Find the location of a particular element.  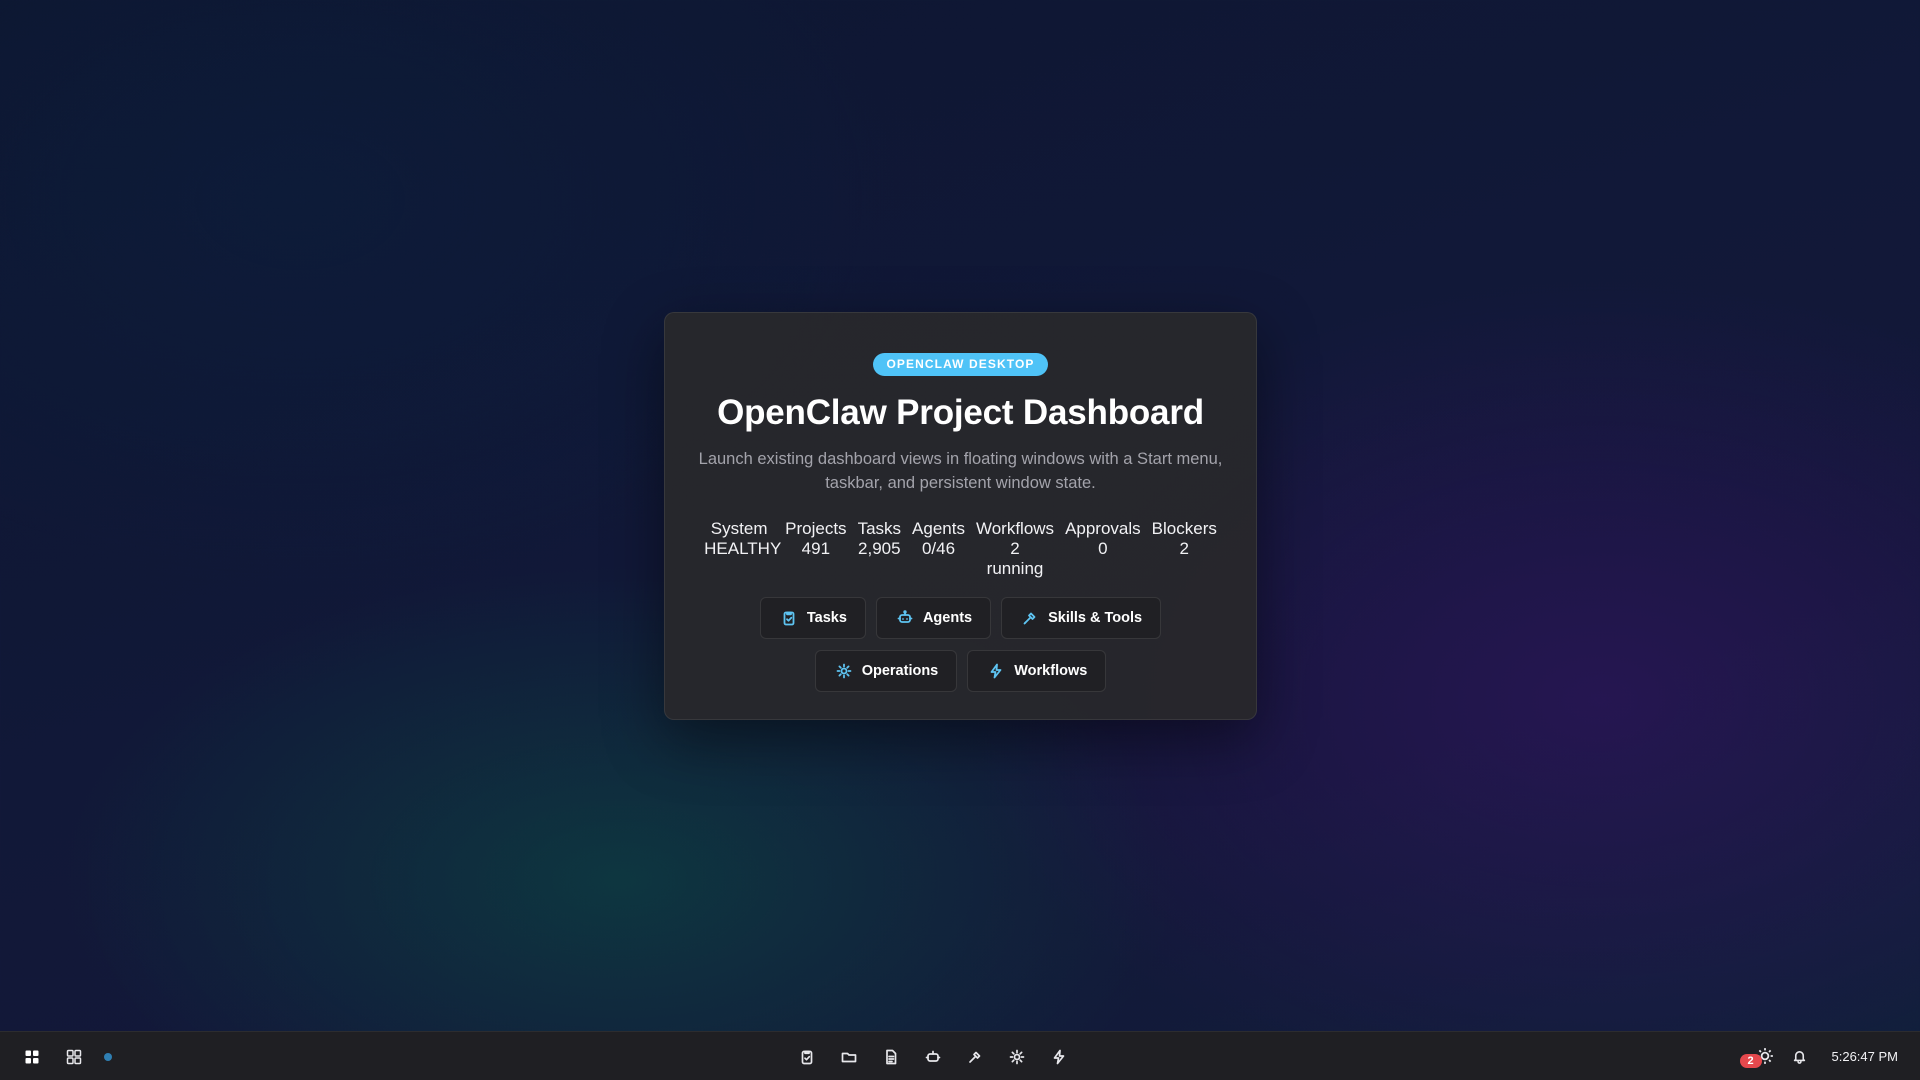

taskbar-tasks is located at coordinates (807, 1057).